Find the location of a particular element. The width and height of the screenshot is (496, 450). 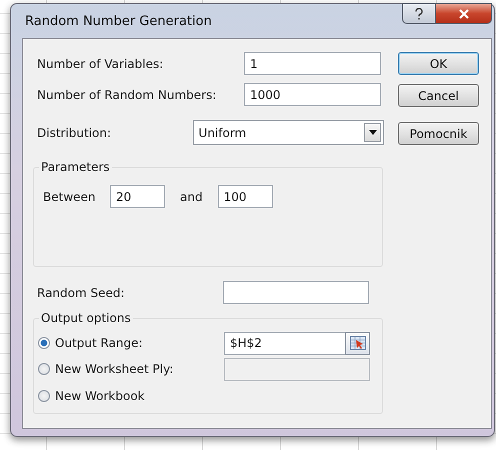

field-label: Distribution: is located at coordinates (74, 133).